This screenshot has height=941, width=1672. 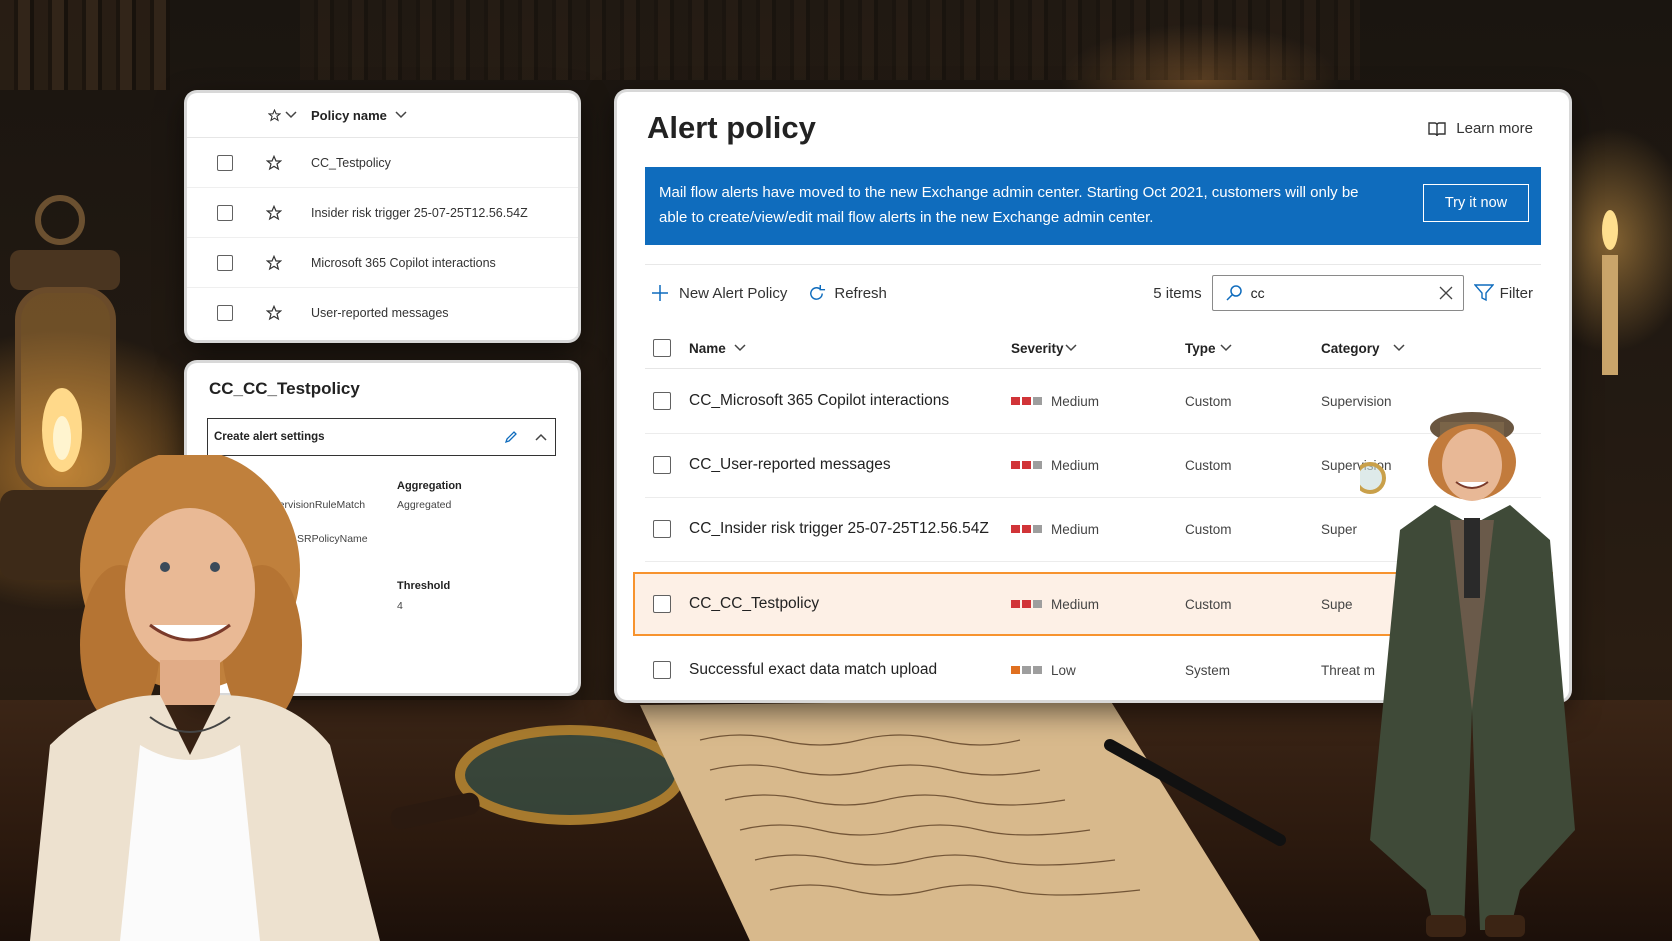 I want to click on learn-more-link: Learn more, so click(x=1480, y=128).